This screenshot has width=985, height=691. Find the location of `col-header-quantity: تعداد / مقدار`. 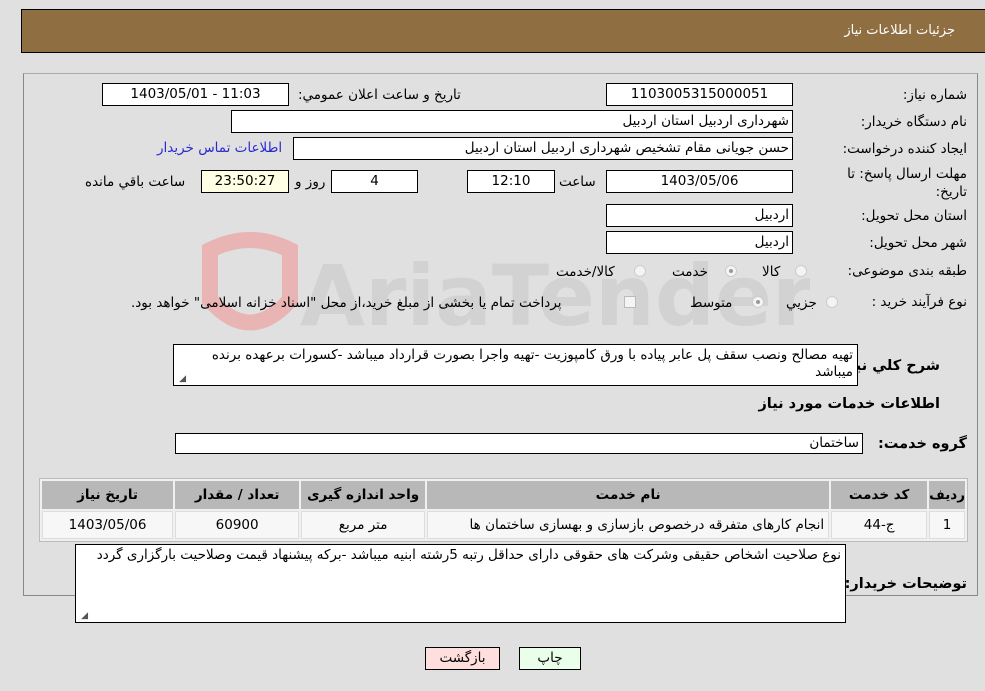

col-header-quantity: تعداد / مقدار is located at coordinates (237, 495).